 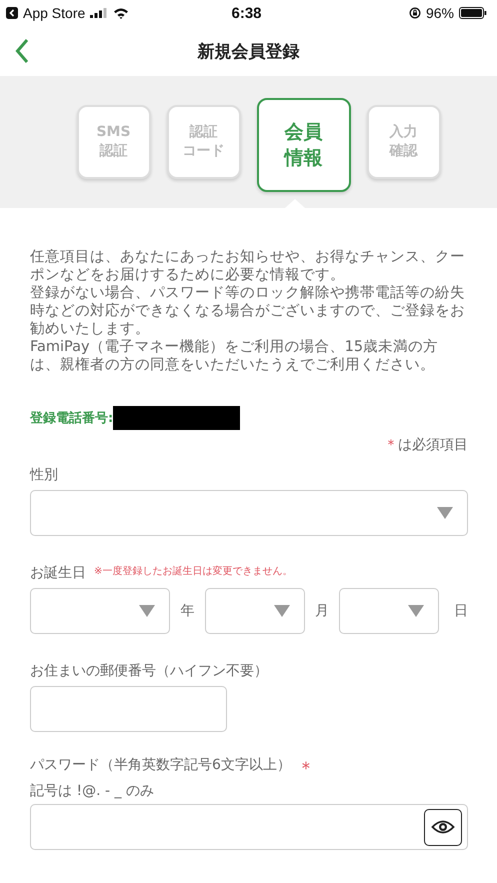 I want to click on signal-icon, so click(x=99, y=13).